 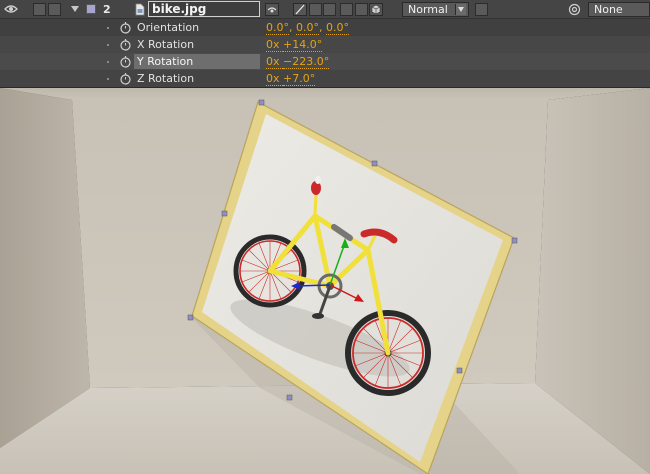 I want to click on property-name: Z Rotation, so click(x=166, y=78).